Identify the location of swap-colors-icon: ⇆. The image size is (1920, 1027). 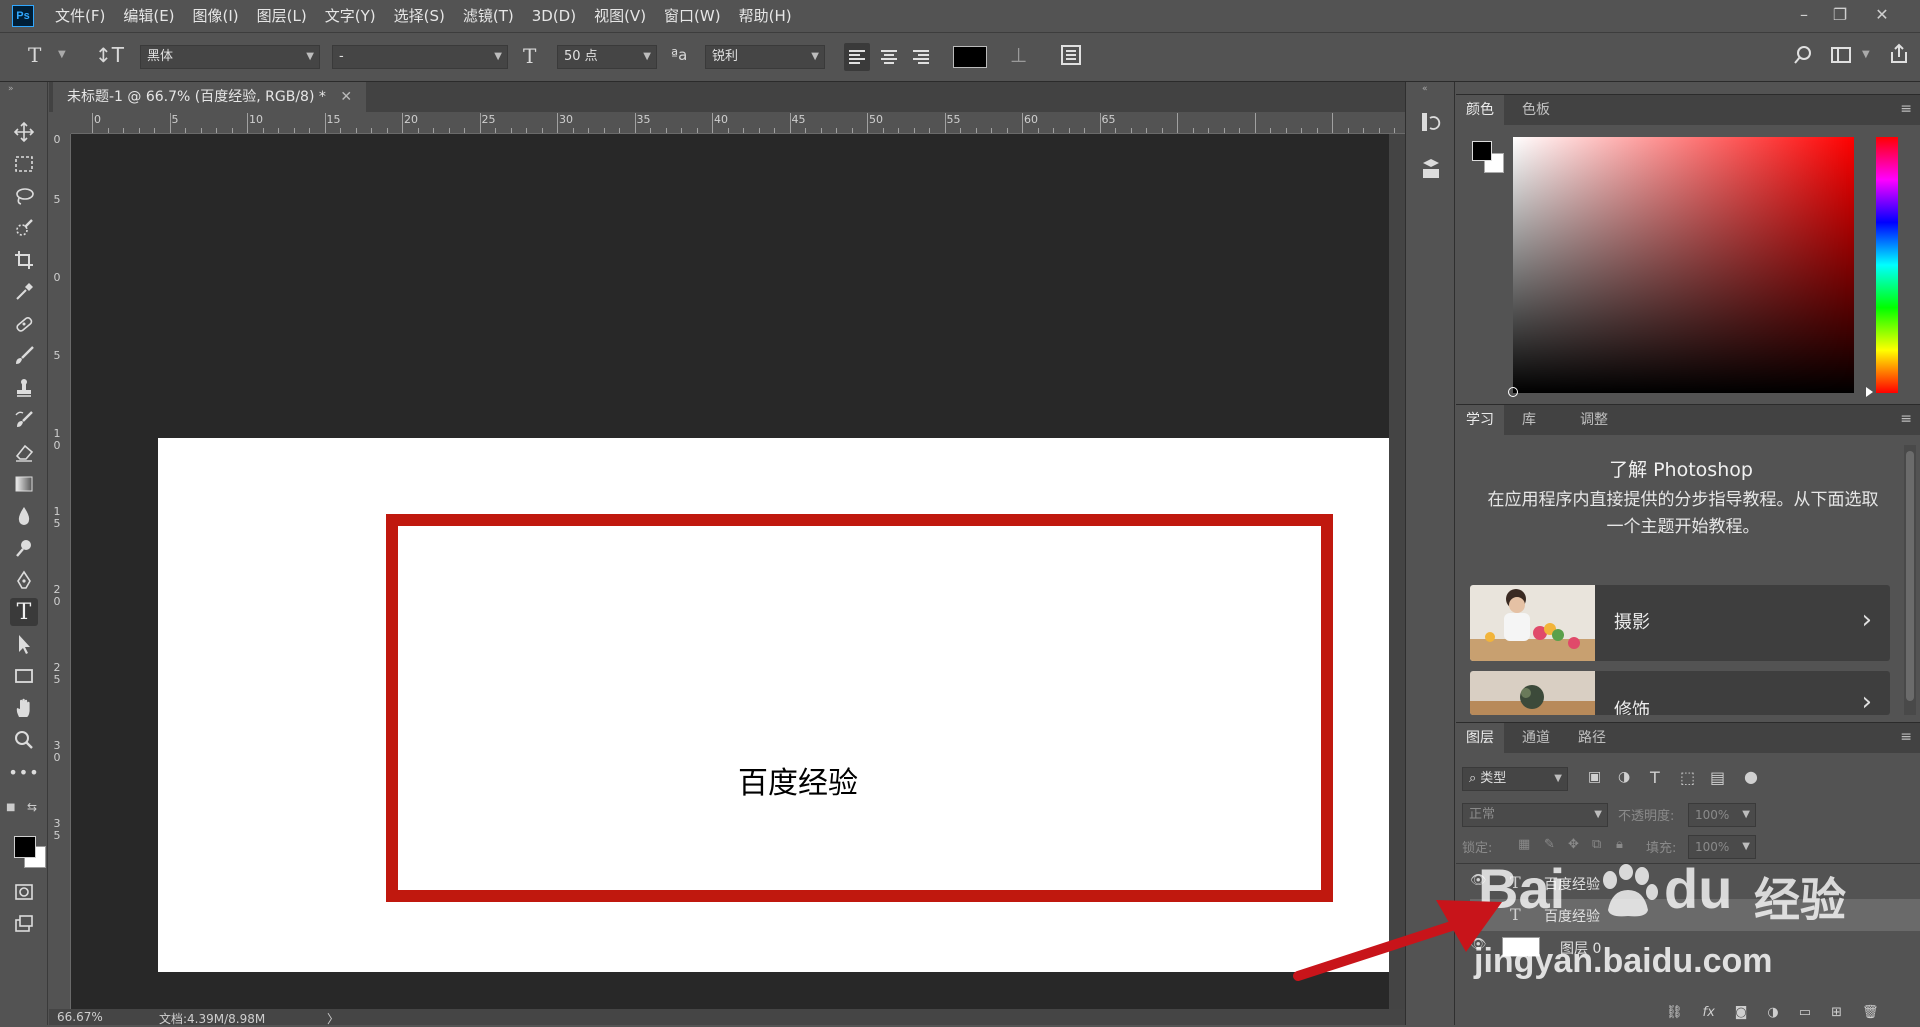
(32, 807).